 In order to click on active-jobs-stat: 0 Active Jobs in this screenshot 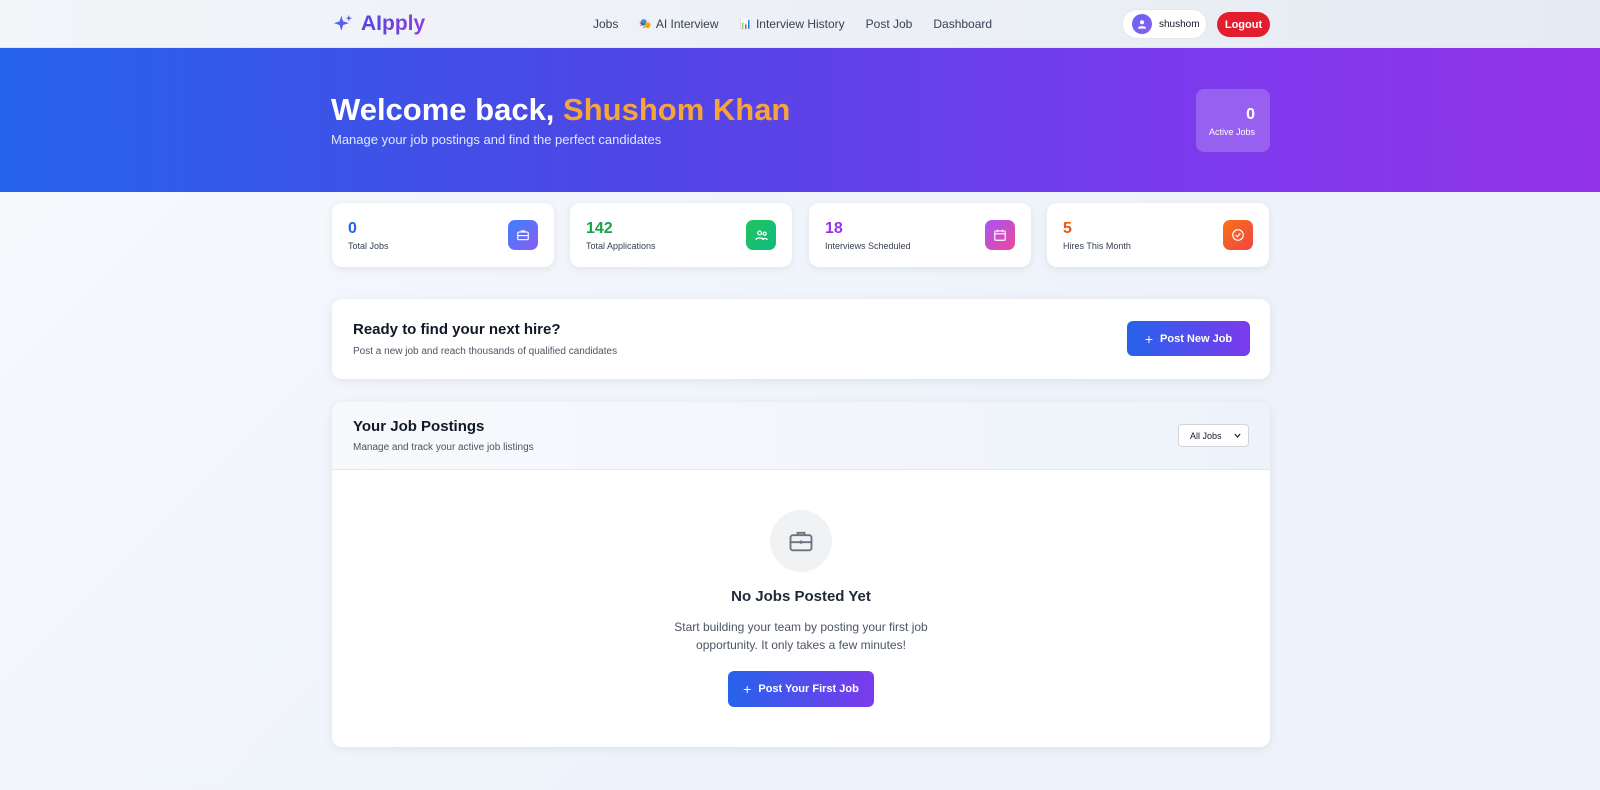, I will do `click(1233, 120)`.